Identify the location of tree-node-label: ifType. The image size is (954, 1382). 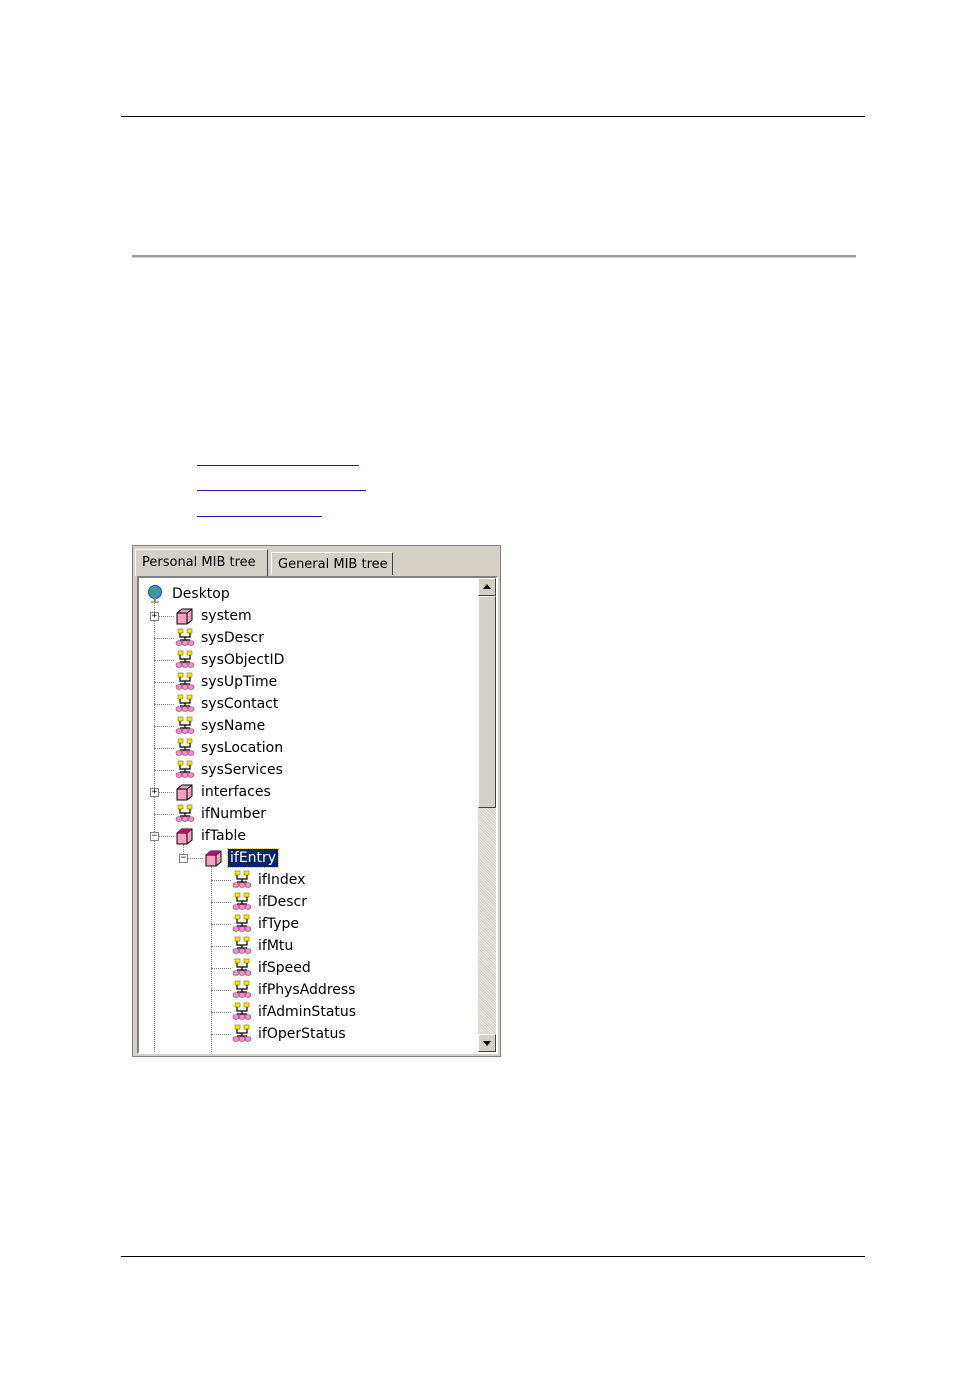
(278, 924).